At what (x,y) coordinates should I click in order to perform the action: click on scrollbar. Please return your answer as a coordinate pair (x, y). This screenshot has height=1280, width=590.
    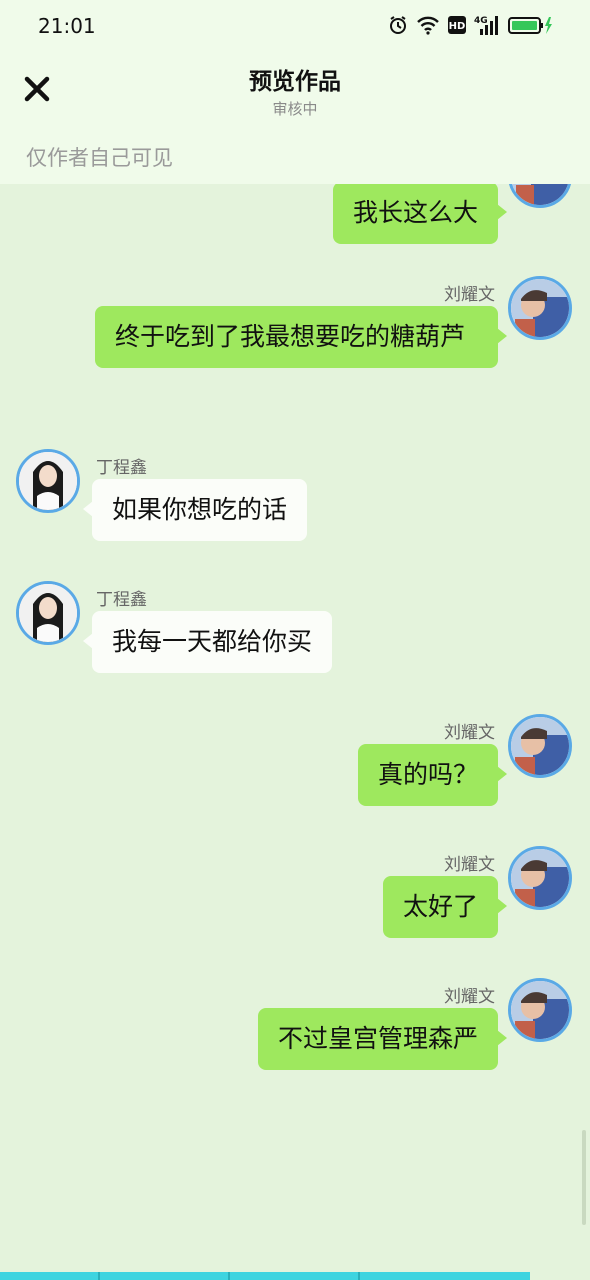
    Looking at the image, I should click on (584, 1177).